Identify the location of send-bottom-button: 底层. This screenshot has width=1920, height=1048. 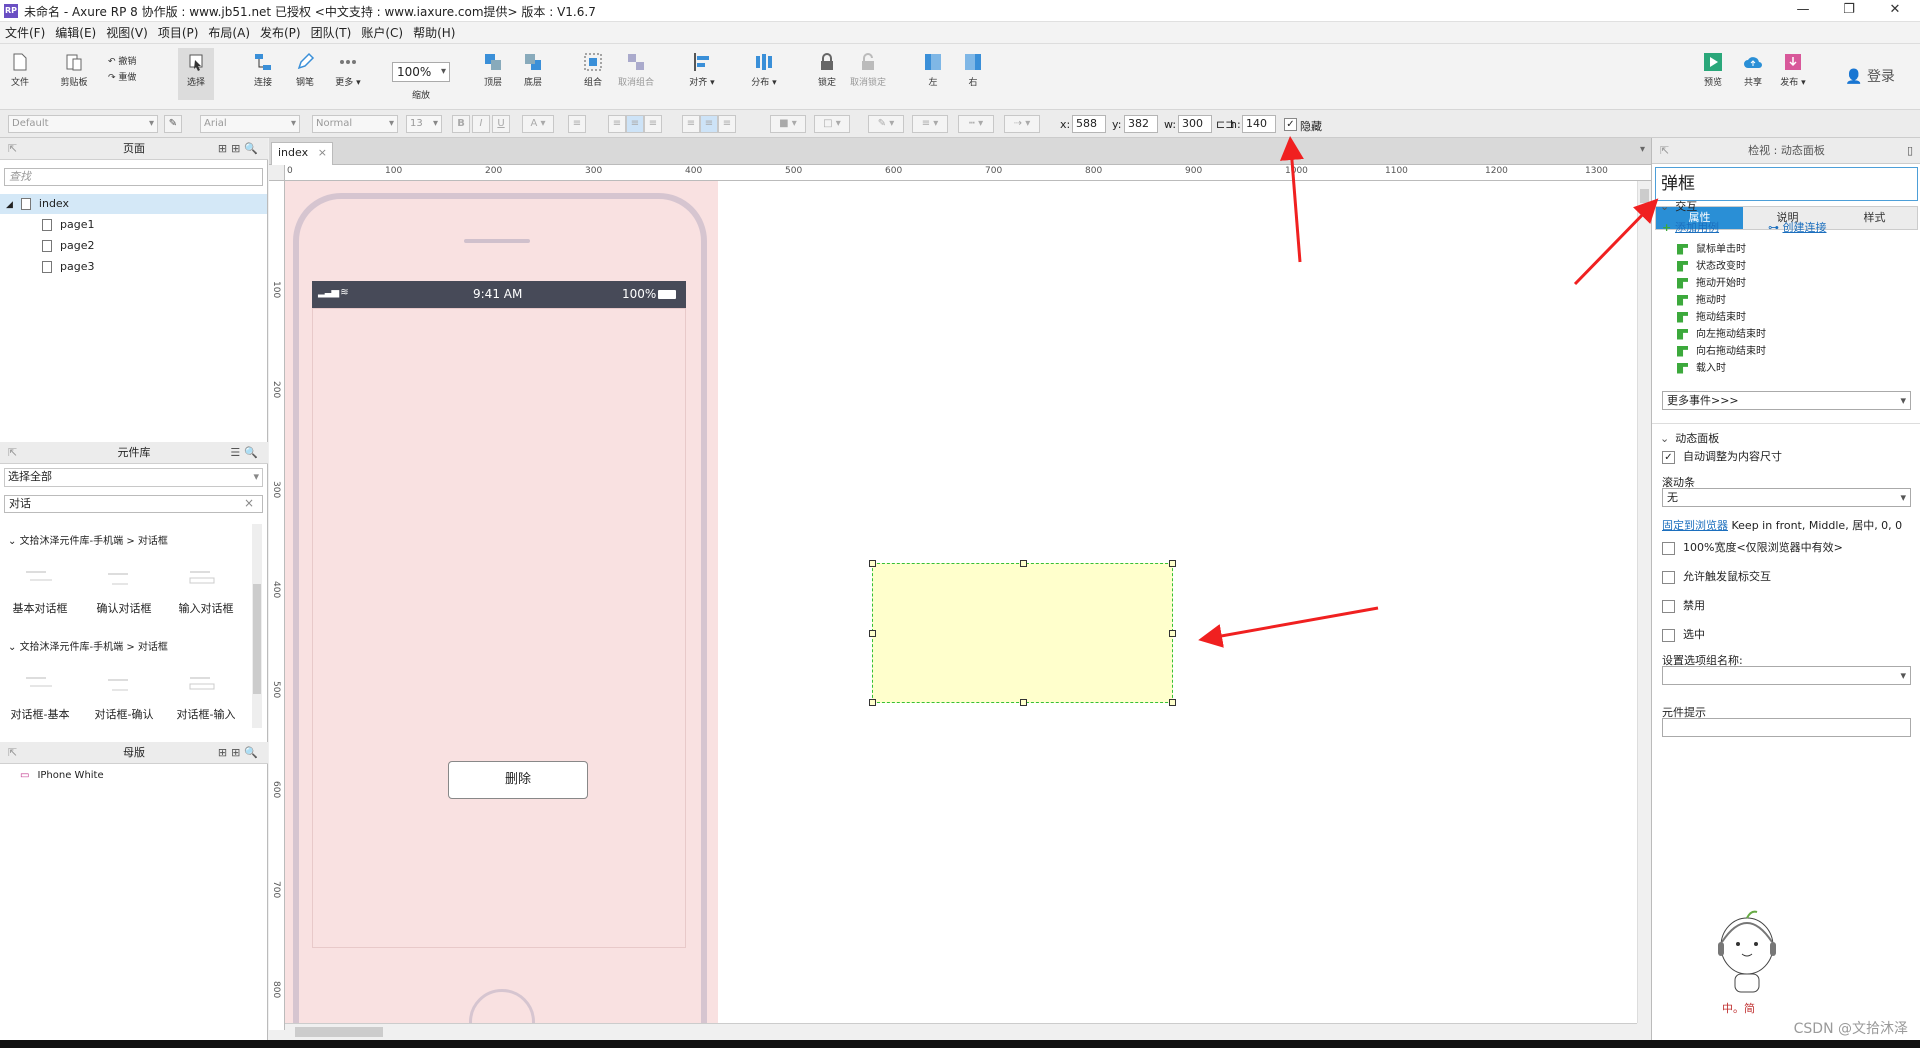
(533, 68).